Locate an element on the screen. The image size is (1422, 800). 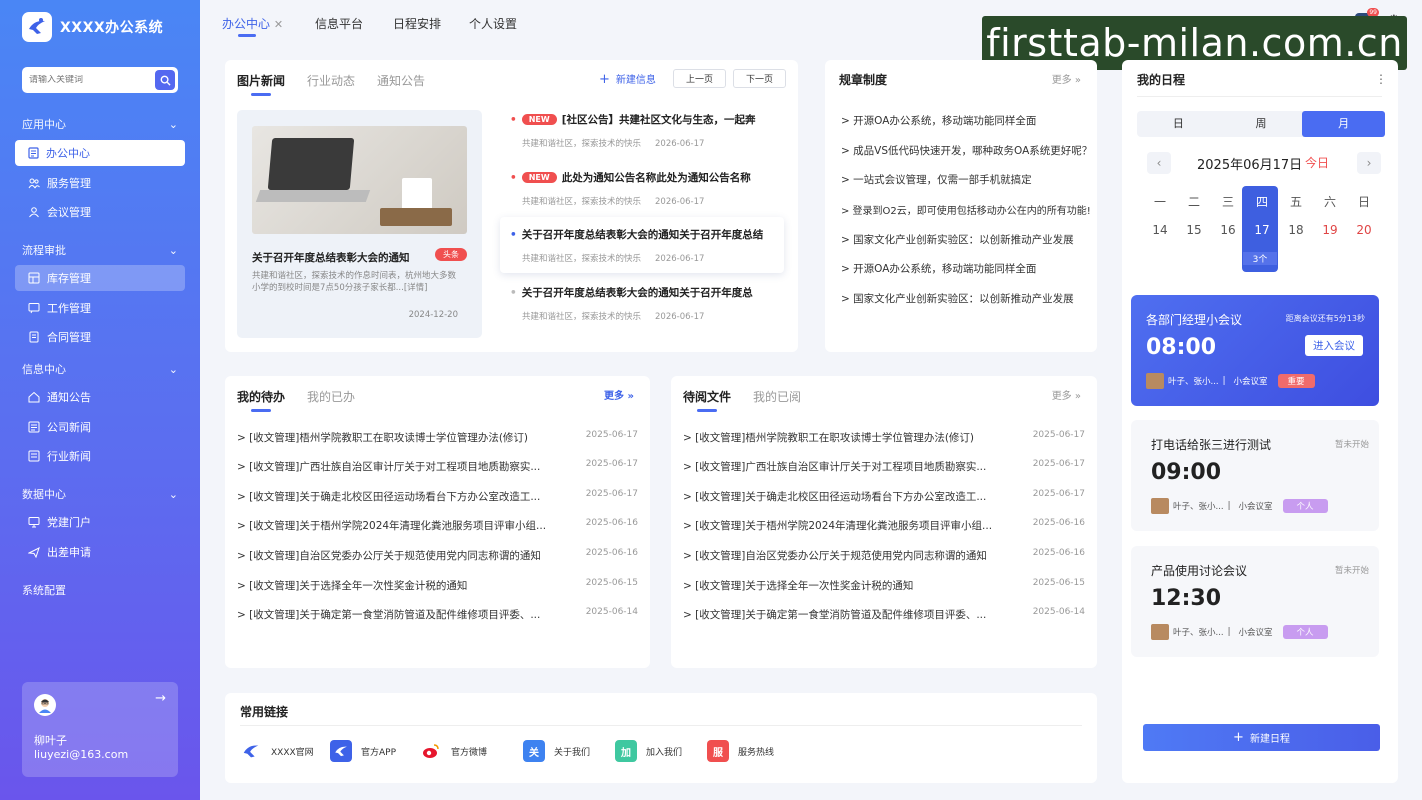
rules-more-link: 更多 » is located at coordinates (1066, 78).